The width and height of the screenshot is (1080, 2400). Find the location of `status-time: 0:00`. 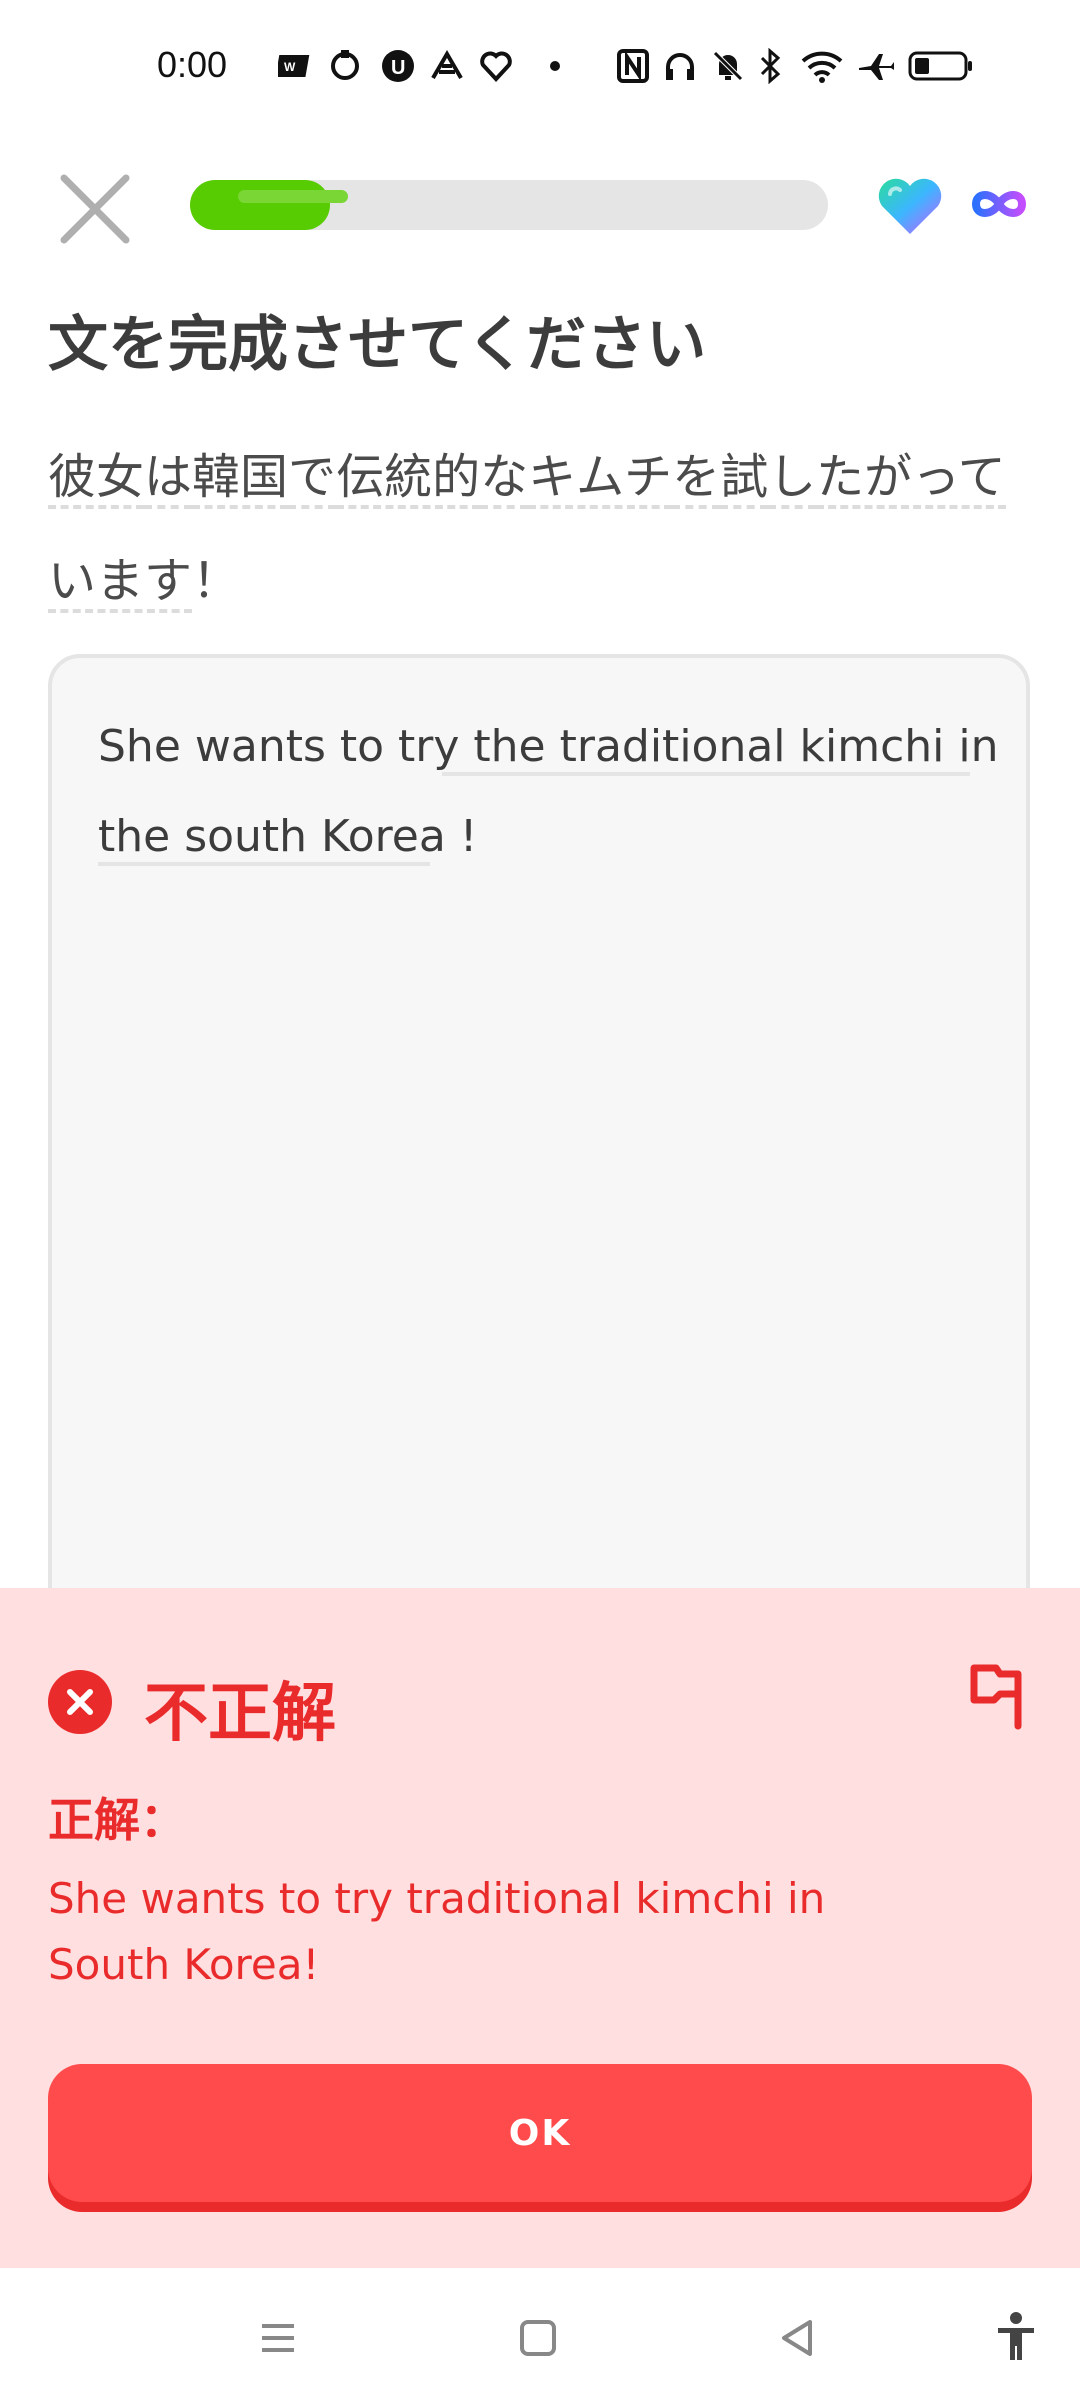

status-time: 0:00 is located at coordinates (192, 64).